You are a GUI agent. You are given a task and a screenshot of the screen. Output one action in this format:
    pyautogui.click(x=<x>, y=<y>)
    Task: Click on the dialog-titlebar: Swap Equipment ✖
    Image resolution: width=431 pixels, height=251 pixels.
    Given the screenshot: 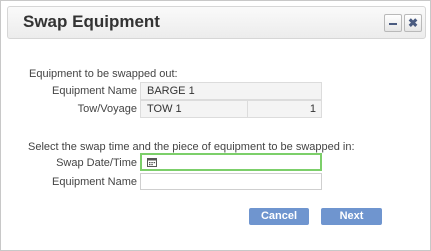 What is the action you would take?
    pyautogui.click(x=216, y=22)
    